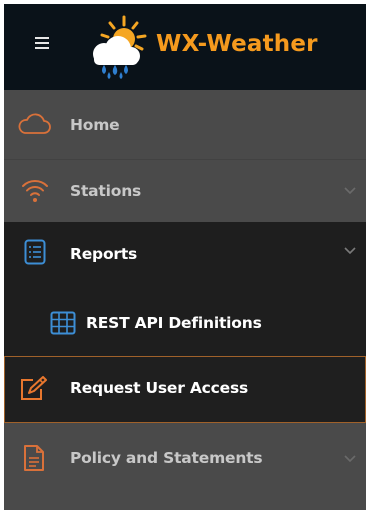 The height and width of the screenshot is (510, 370). What do you see at coordinates (166, 458) in the screenshot?
I see `menu-label-policy-and-statements: Policy and Statements` at bounding box center [166, 458].